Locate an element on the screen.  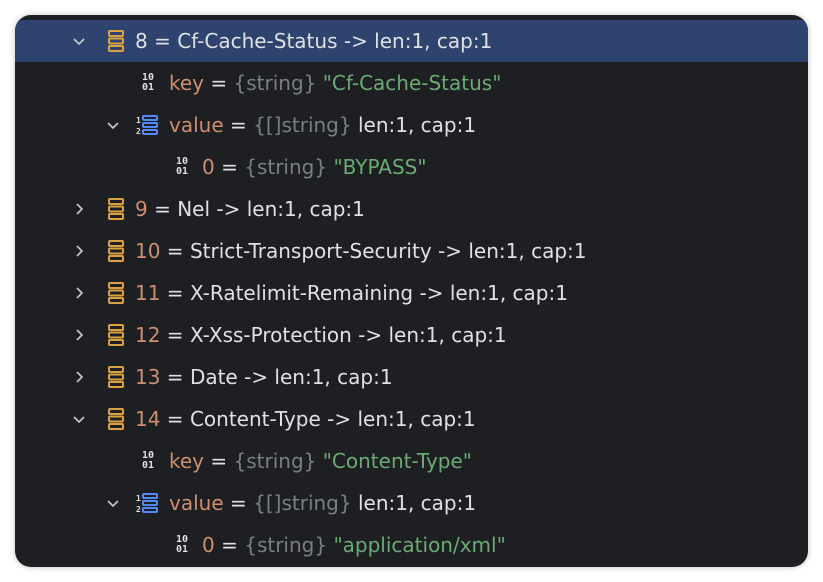
tree-node-13: 13 = Date -> len:1, cap:1 is located at coordinates (411, 377).